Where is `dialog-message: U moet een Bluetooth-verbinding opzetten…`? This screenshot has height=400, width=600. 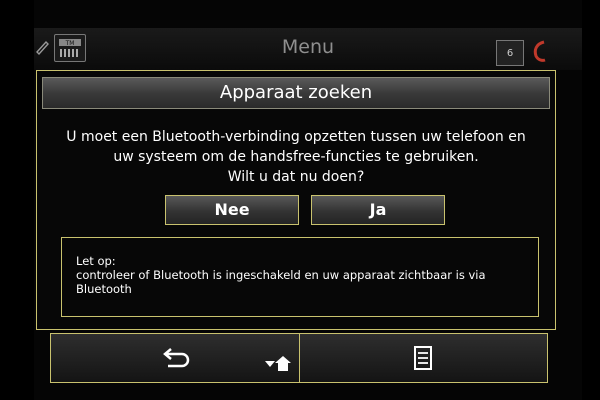 dialog-message: U moet een Bluetooth-verbinding opzetten… is located at coordinates (296, 157).